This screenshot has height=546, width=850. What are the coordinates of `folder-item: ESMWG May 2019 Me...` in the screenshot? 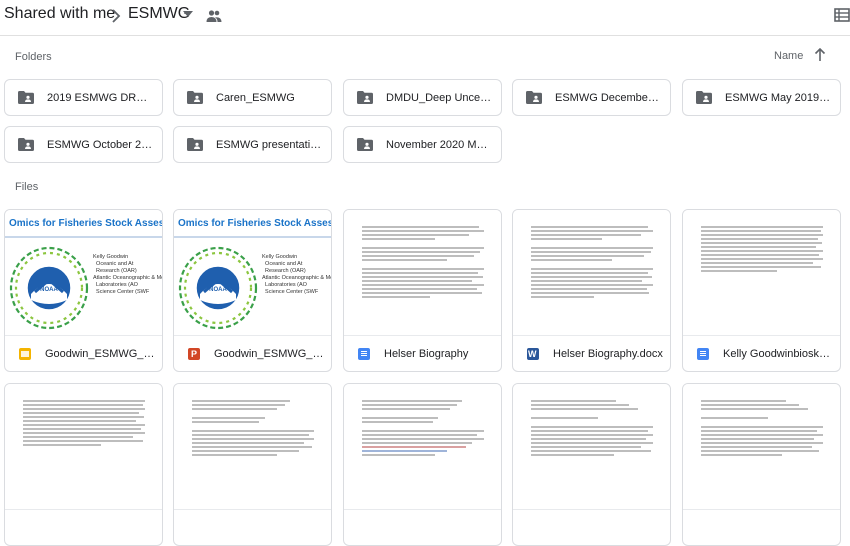 It's located at (761, 97).